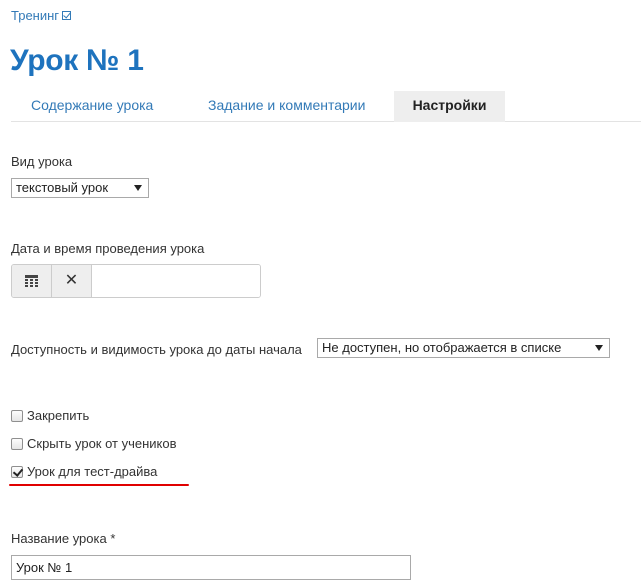 Image resolution: width=641 pixels, height=588 pixels. What do you see at coordinates (286, 106) in the screenshot?
I see `tab-assignment-comments: Задание и комментарии` at bounding box center [286, 106].